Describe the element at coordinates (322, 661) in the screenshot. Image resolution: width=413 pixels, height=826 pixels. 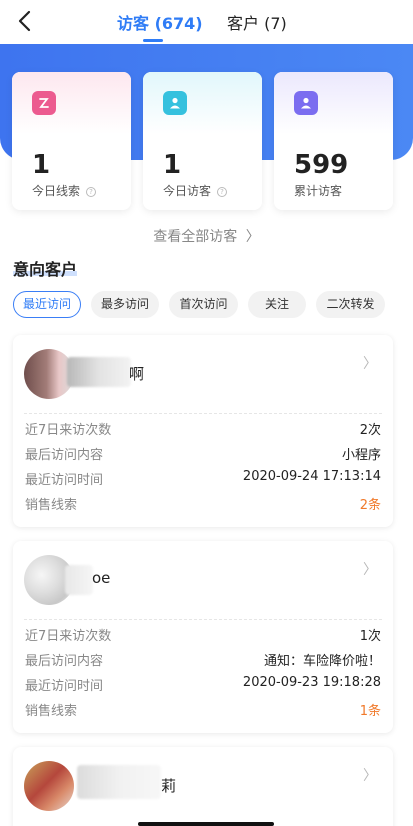
I see `info-value: 通知：车险降价啦！` at that location.